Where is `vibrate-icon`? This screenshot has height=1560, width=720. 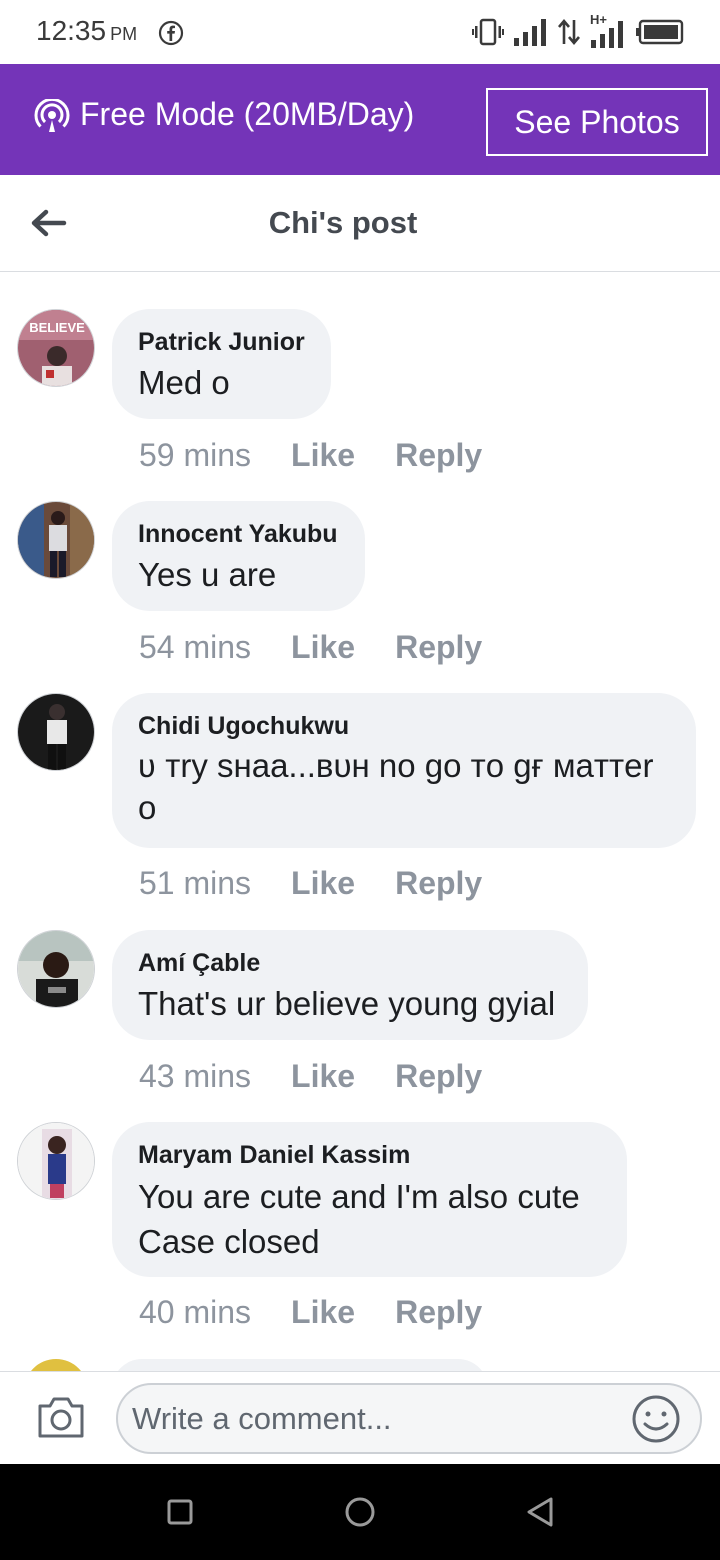
vibrate-icon is located at coordinates (488, 32).